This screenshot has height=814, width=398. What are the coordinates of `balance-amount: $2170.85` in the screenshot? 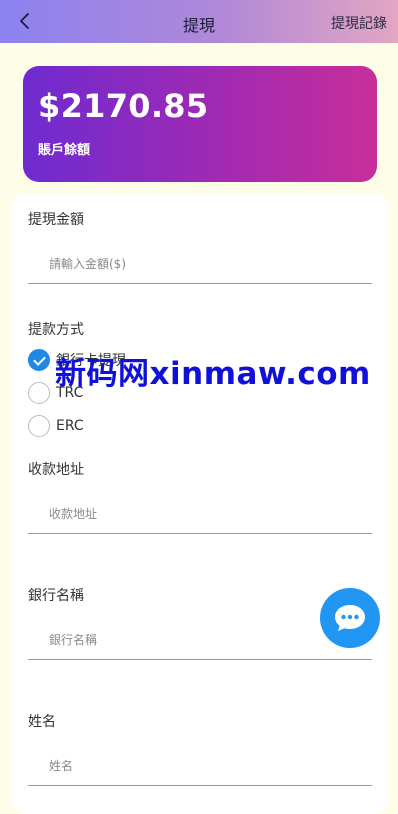 It's located at (123, 106).